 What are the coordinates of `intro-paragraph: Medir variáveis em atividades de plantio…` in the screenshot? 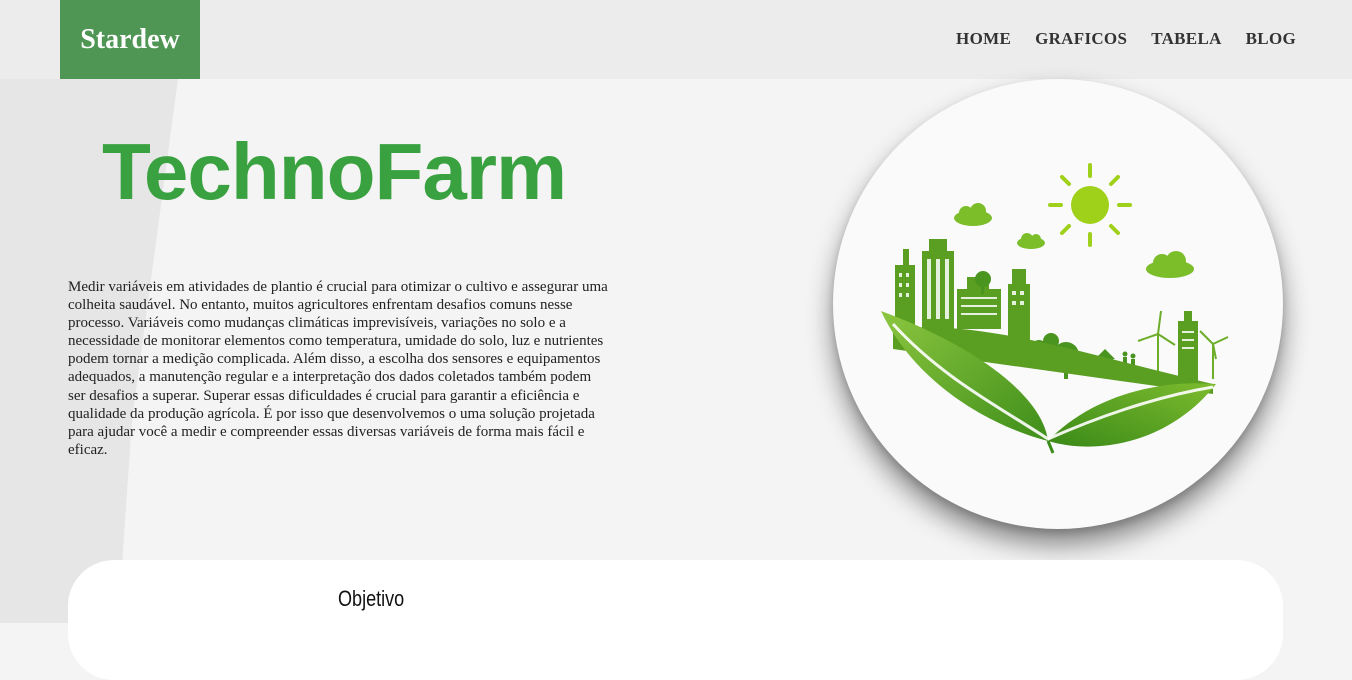 It's located at (338, 368).